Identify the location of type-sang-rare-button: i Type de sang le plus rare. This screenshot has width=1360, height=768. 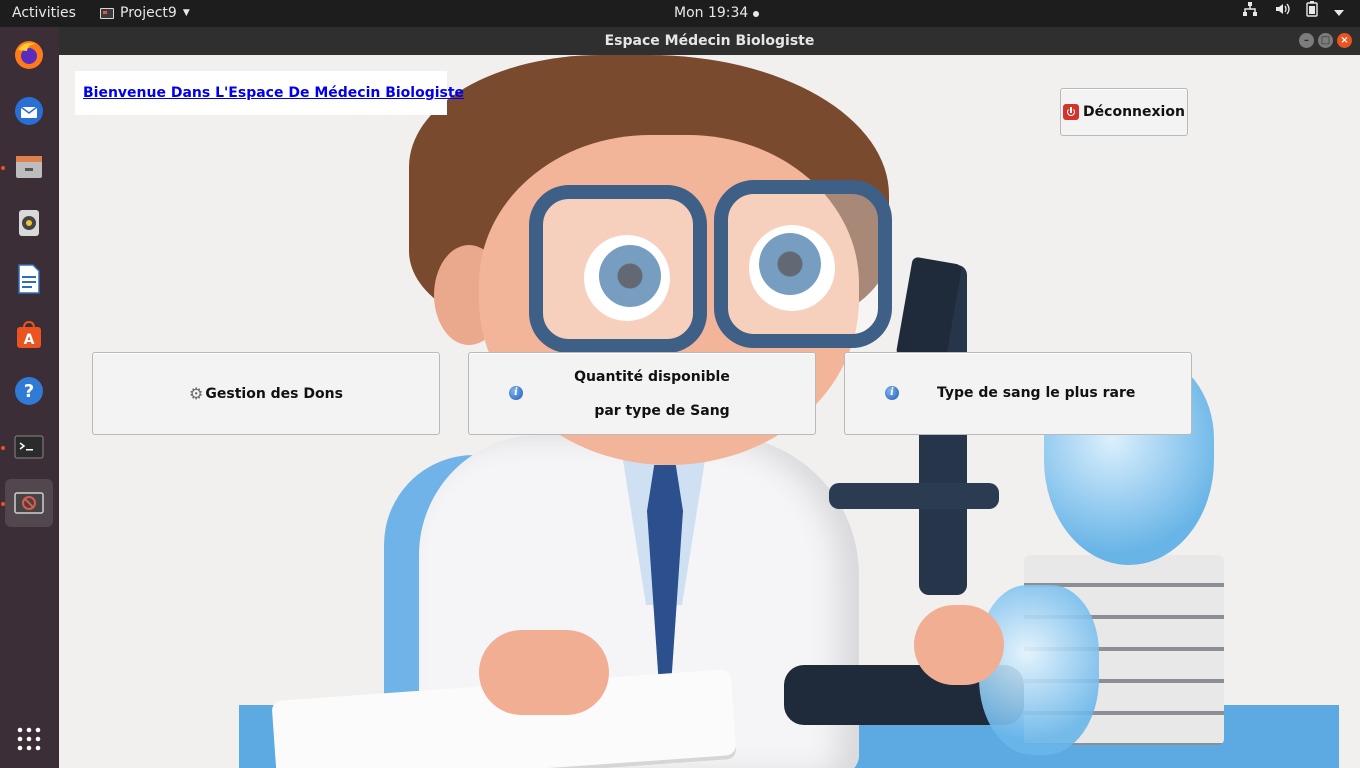
(1018, 393).